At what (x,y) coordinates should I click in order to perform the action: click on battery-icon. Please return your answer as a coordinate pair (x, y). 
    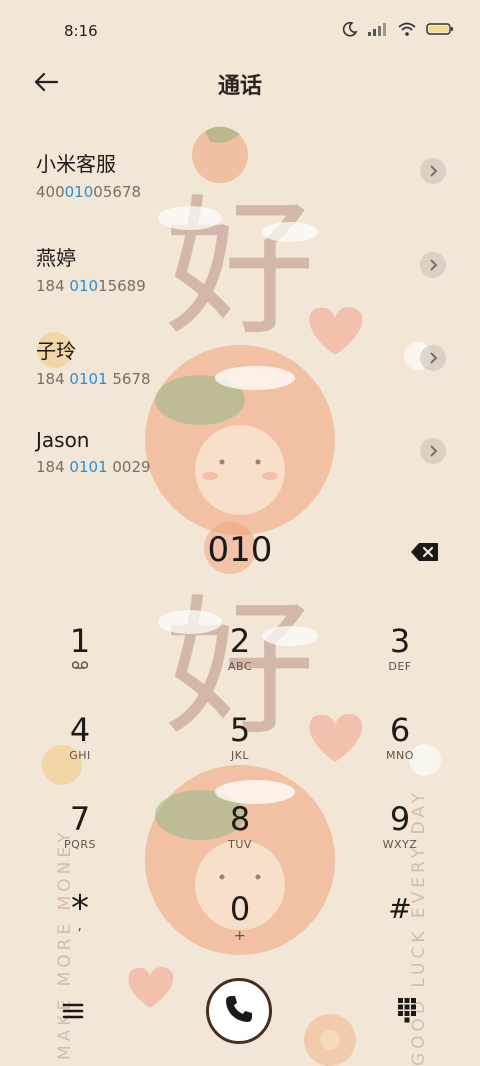
    Looking at the image, I should click on (440, 31).